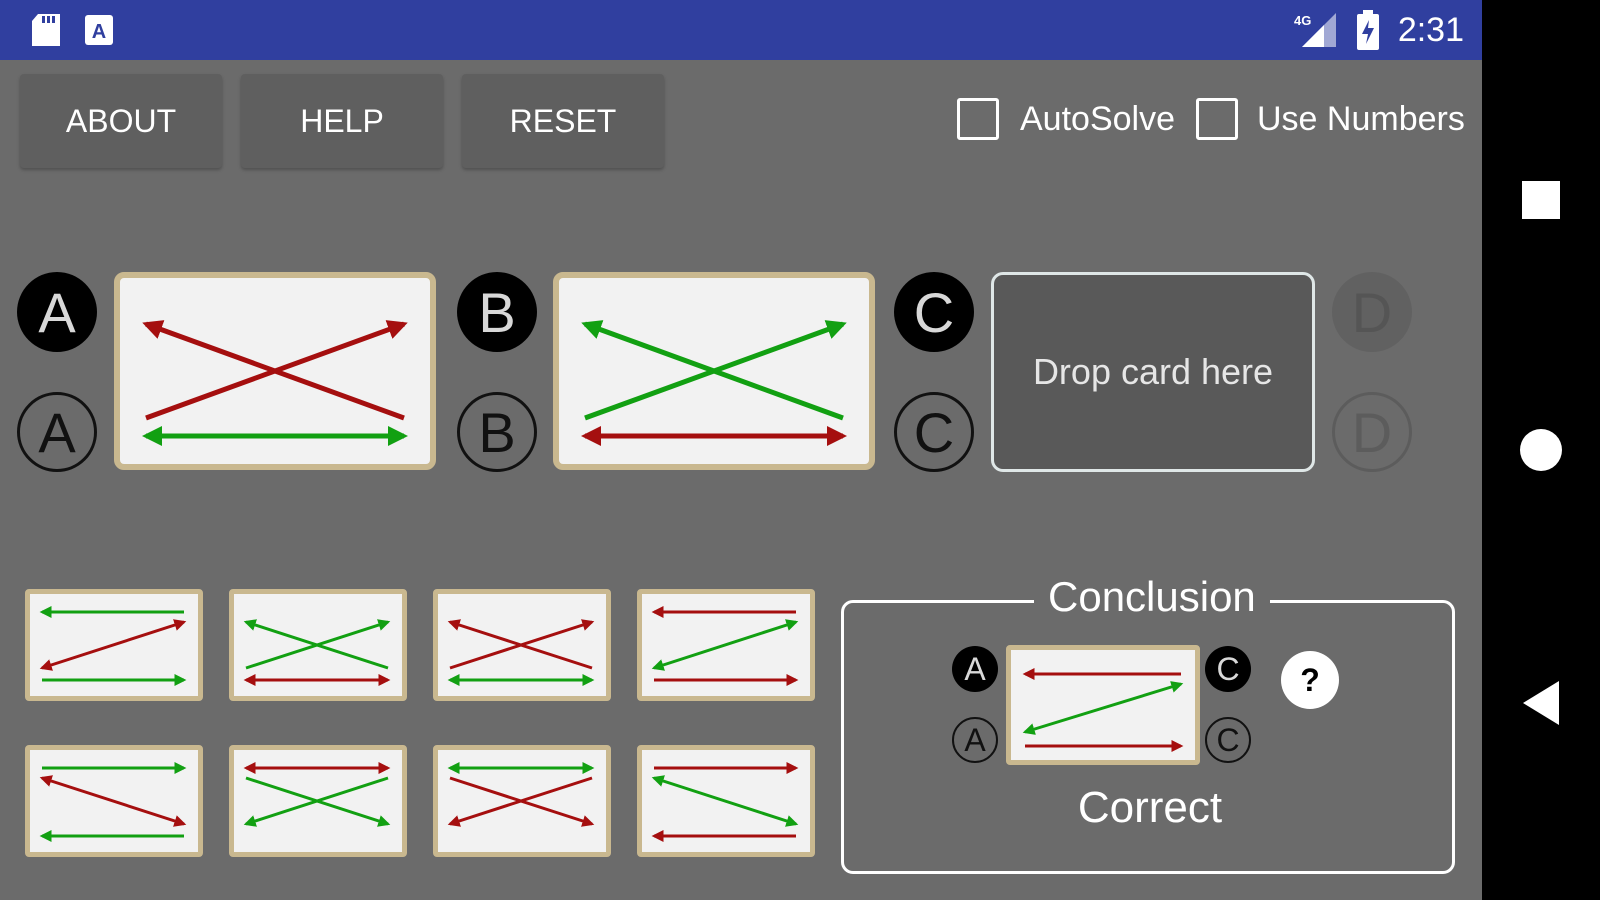  I want to click on conclusion-left-outline-badge: A, so click(975, 740).